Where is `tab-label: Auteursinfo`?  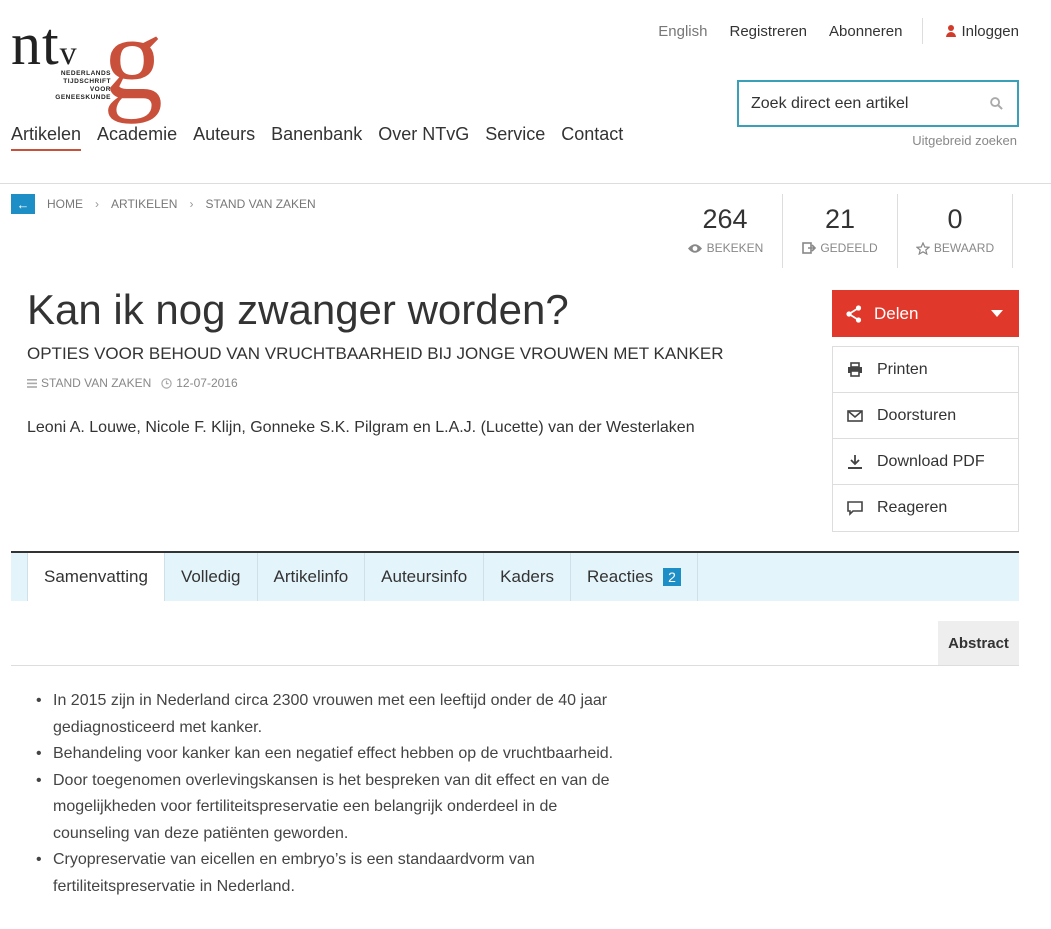 tab-label: Auteursinfo is located at coordinates (424, 576).